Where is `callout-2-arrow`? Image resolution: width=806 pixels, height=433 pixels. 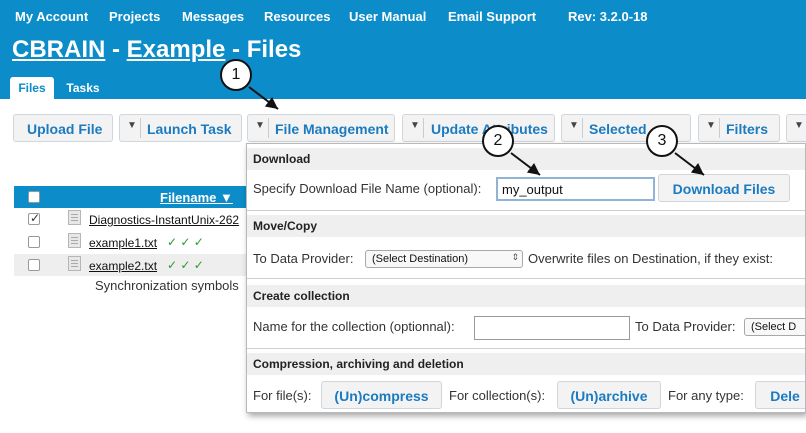 callout-2-arrow is located at coordinates (525, 164).